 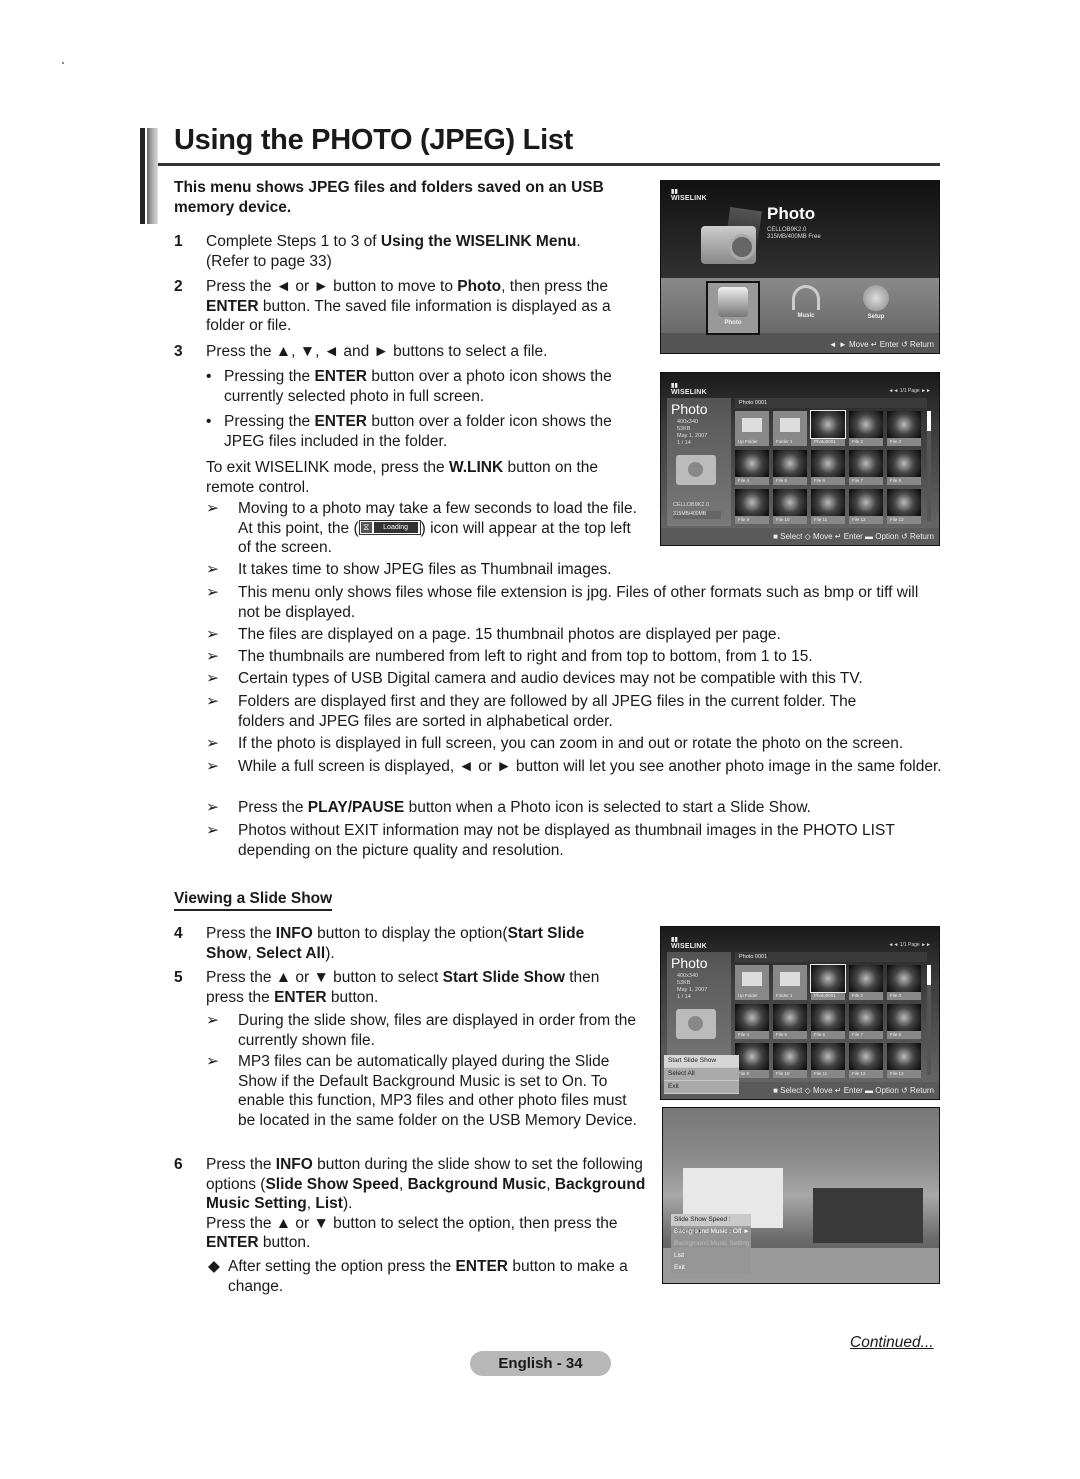 I want to click on menu-item-music: Music, so click(x=806, y=306).